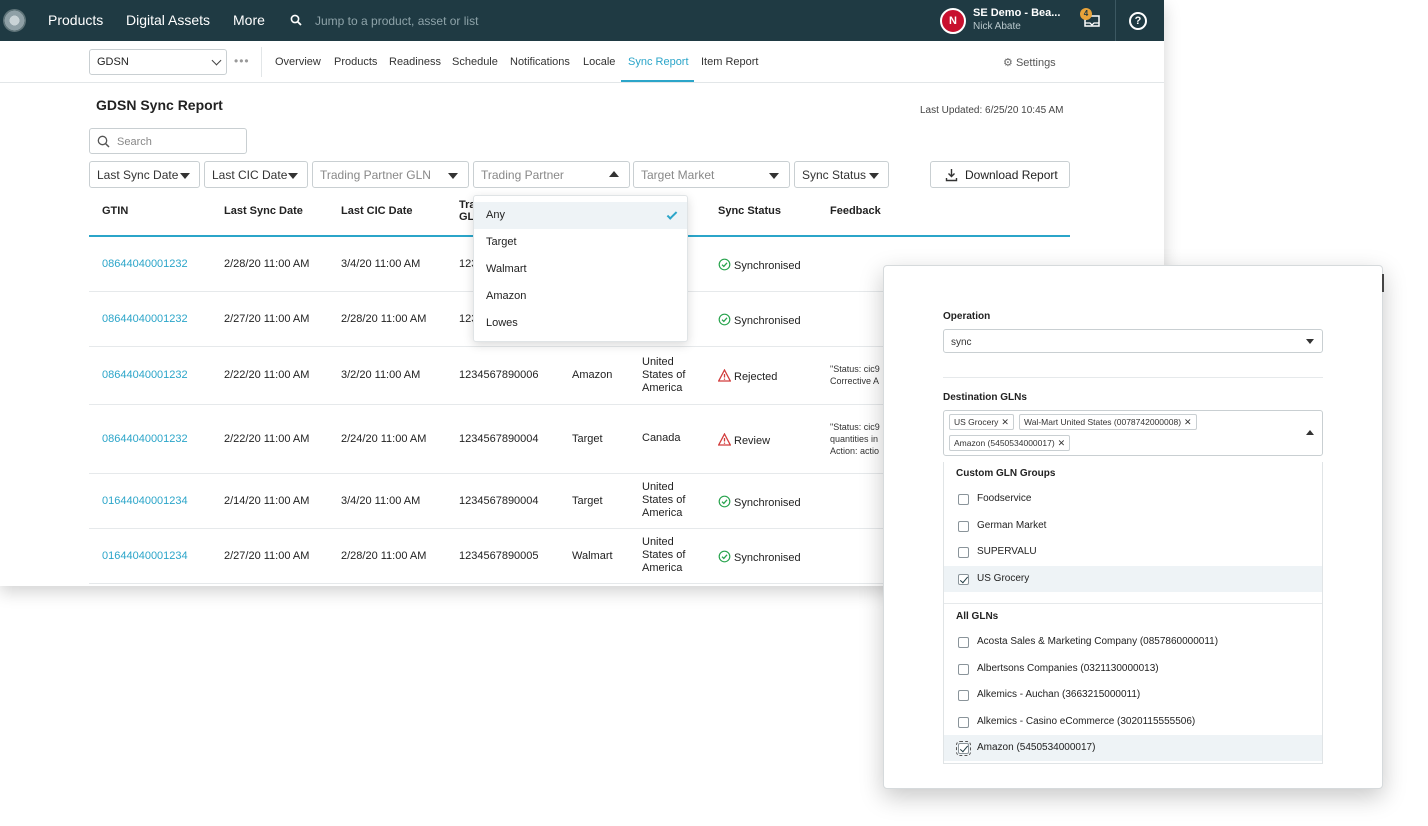  What do you see at coordinates (499, 555) in the screenshot?
I see `trading-partner-gln-cell: 1234567890005` at bounding box center [499, 555].